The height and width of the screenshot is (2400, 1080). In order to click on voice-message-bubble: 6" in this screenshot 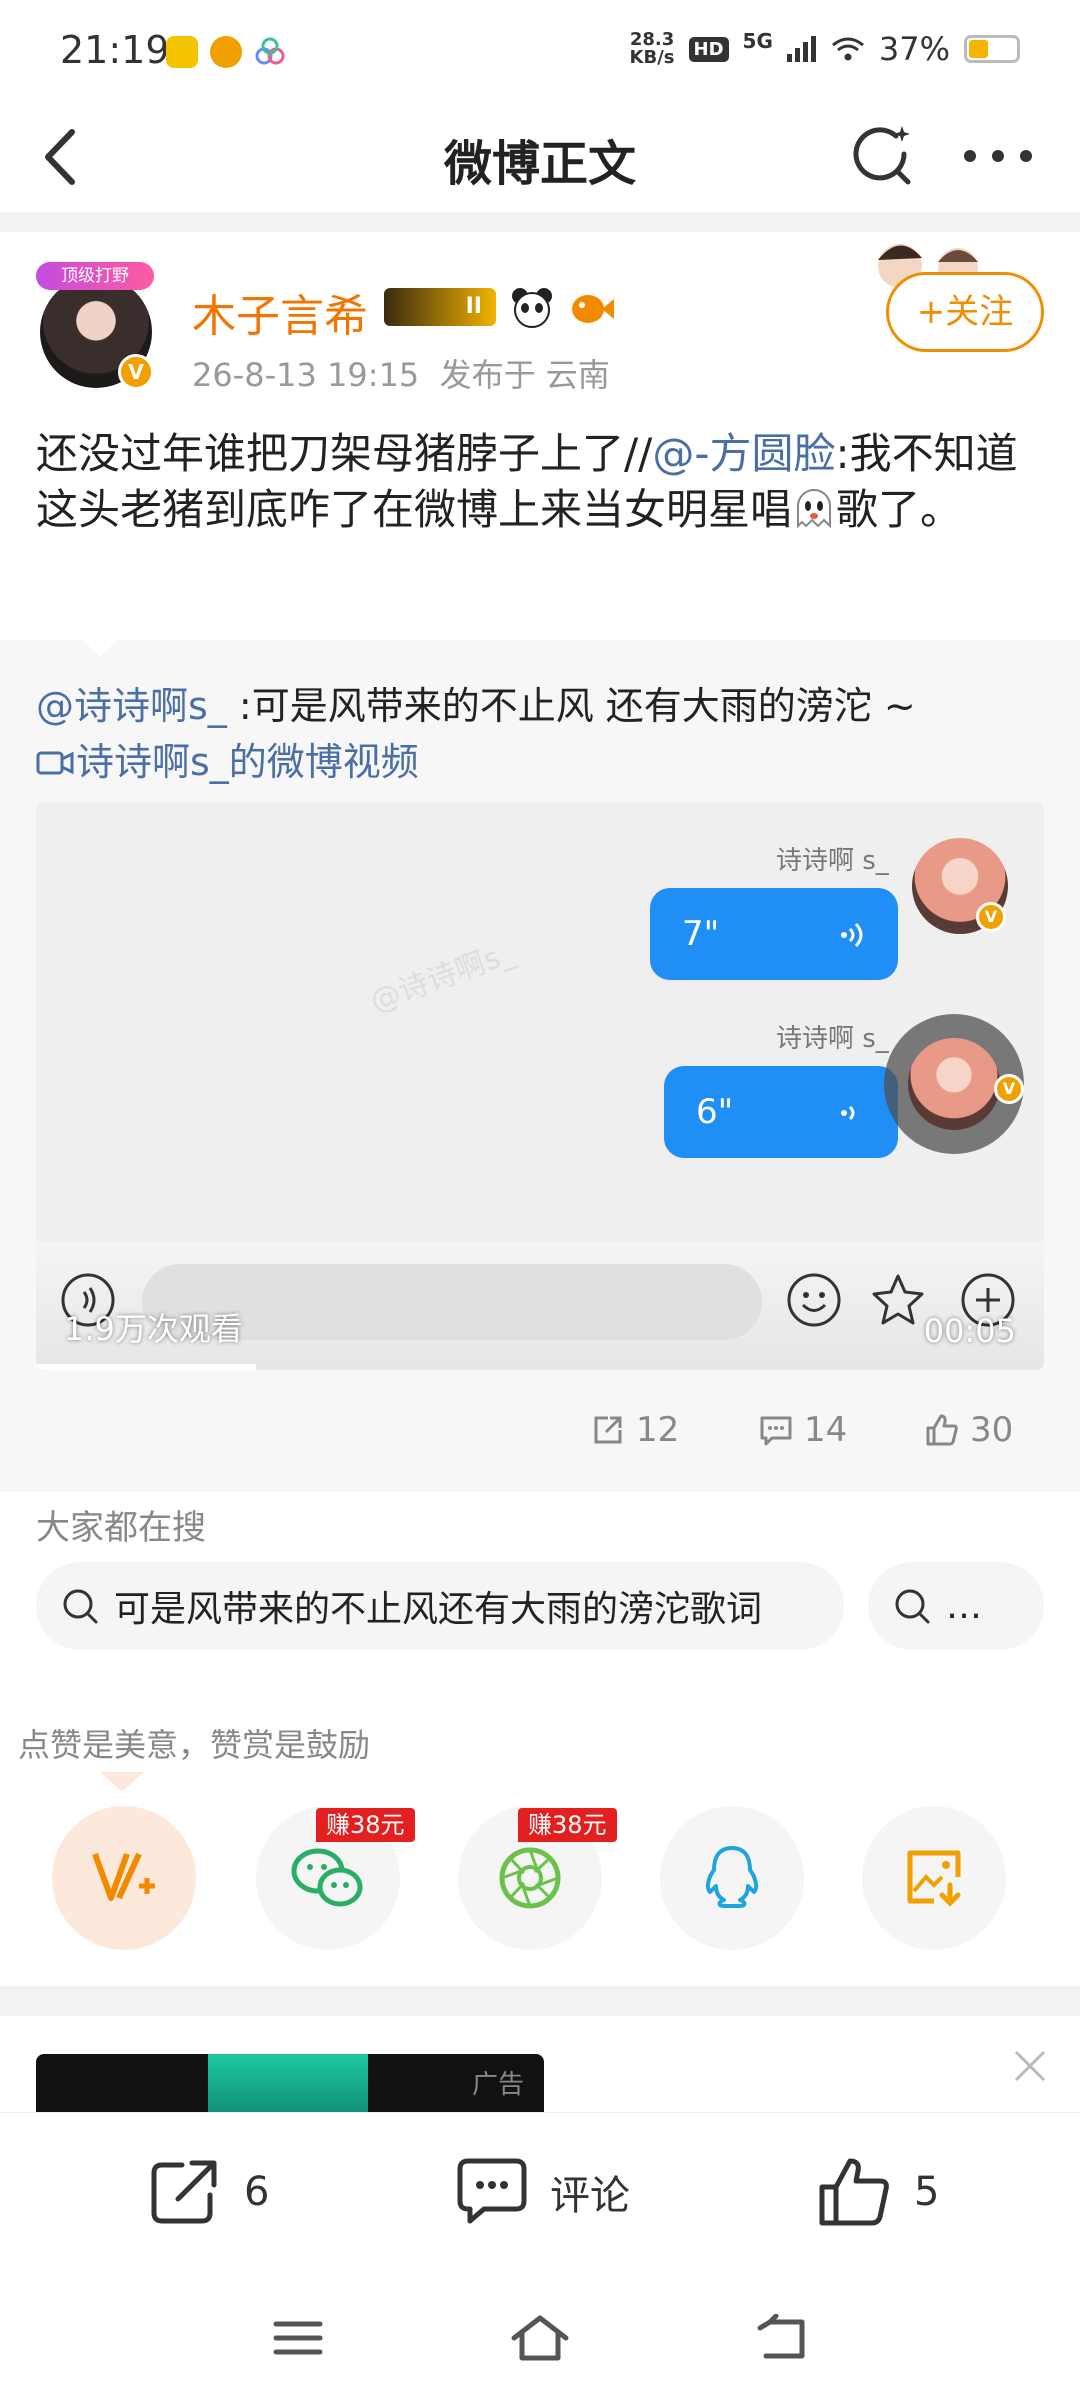, I will do `click(781, 1112)`.